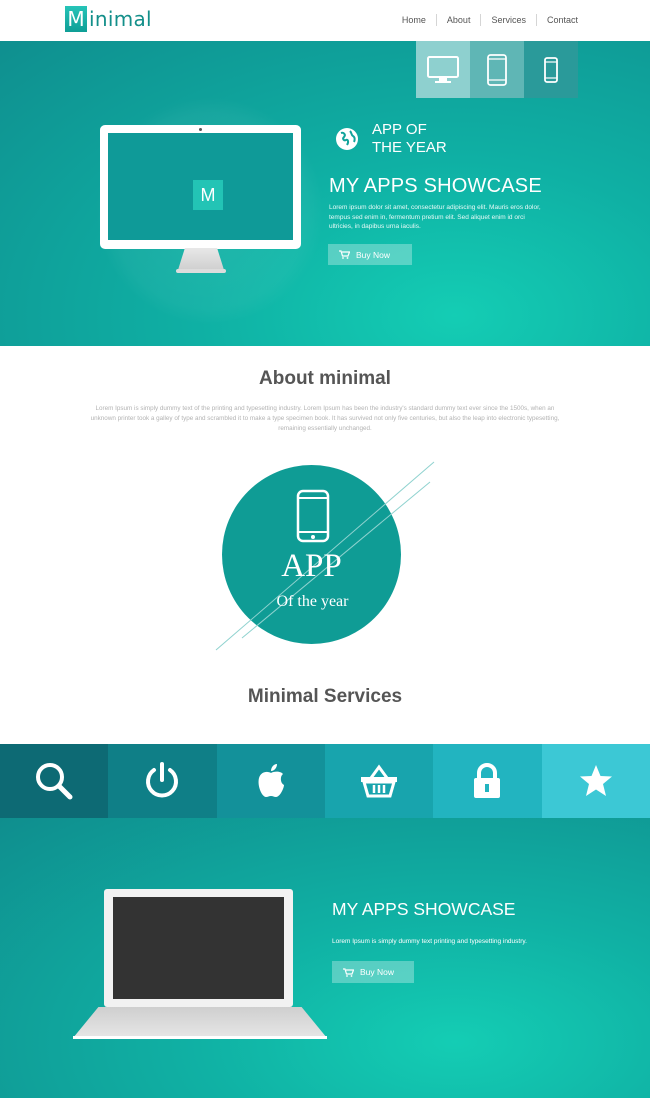 The height and width of the screenshot is (1098, 650). What do you see at coordinates (557, 20) in the screenshot?
I see `nav-contact: Contact` at bounding box center [557, 20].